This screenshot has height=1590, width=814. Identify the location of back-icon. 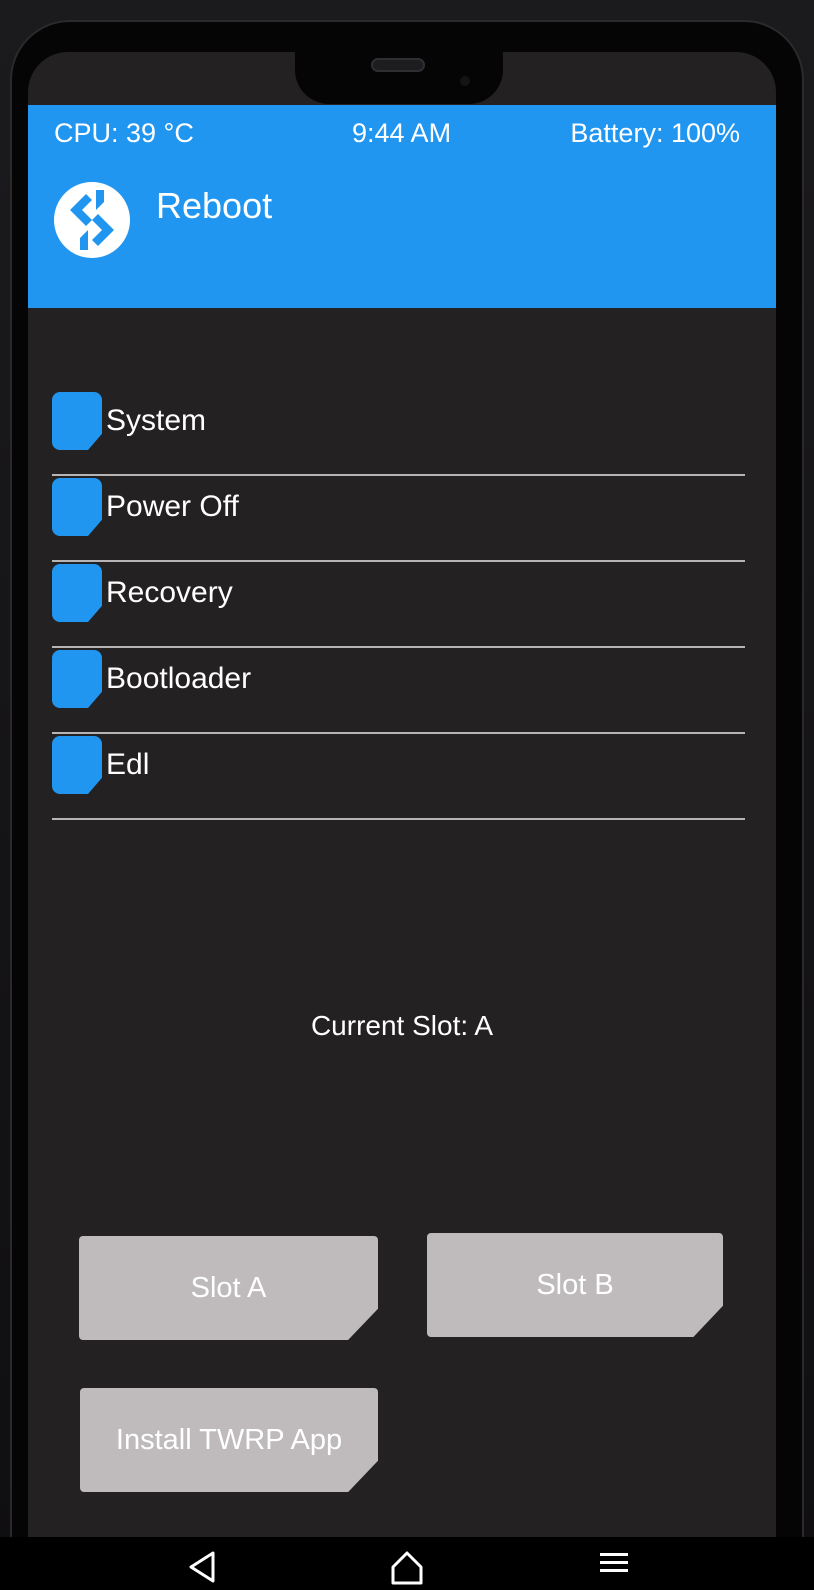
(203, 1567).